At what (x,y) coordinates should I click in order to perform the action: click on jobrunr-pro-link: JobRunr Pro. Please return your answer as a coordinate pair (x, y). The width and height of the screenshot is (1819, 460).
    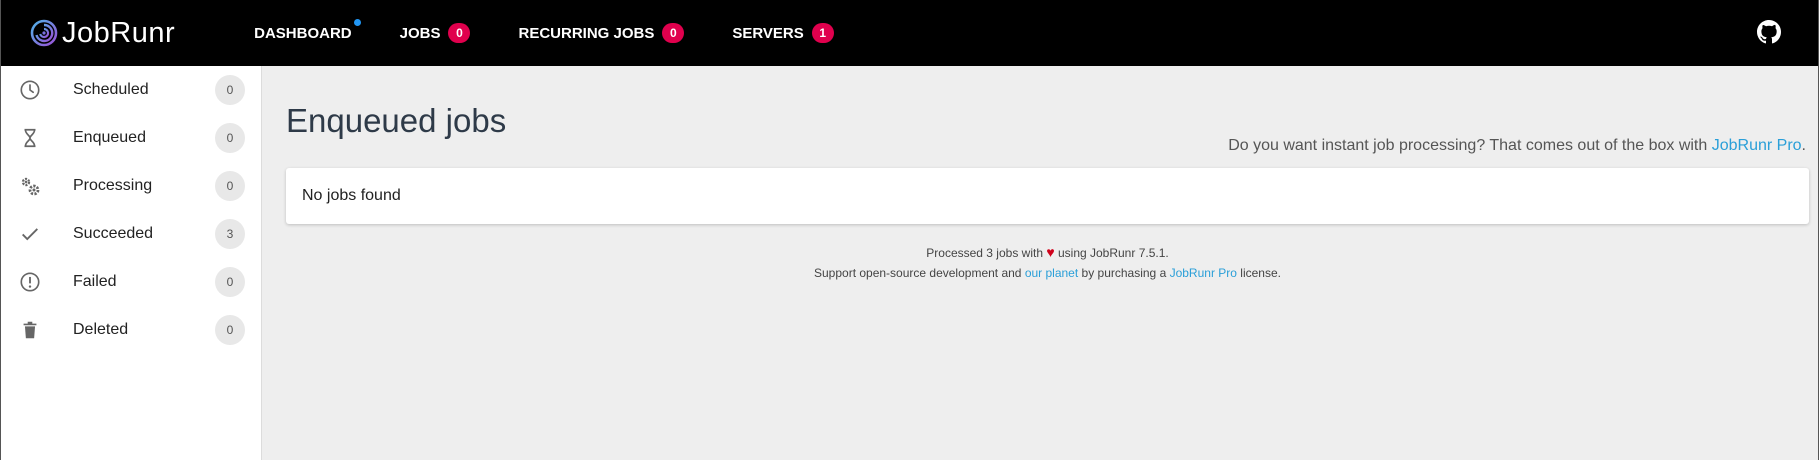
    Looking at the image, I should click on (1757, 145).